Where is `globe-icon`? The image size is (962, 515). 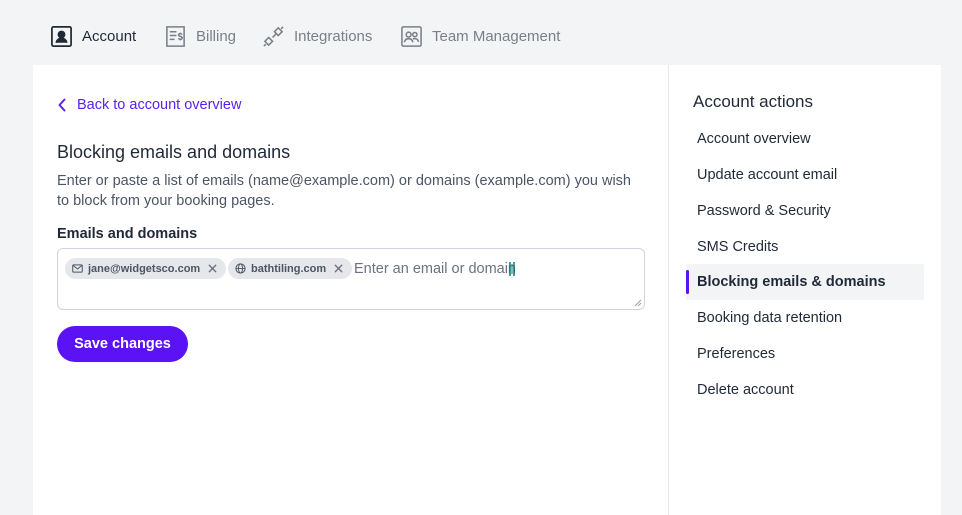 globe-icon is located at coordinates (240, 268).